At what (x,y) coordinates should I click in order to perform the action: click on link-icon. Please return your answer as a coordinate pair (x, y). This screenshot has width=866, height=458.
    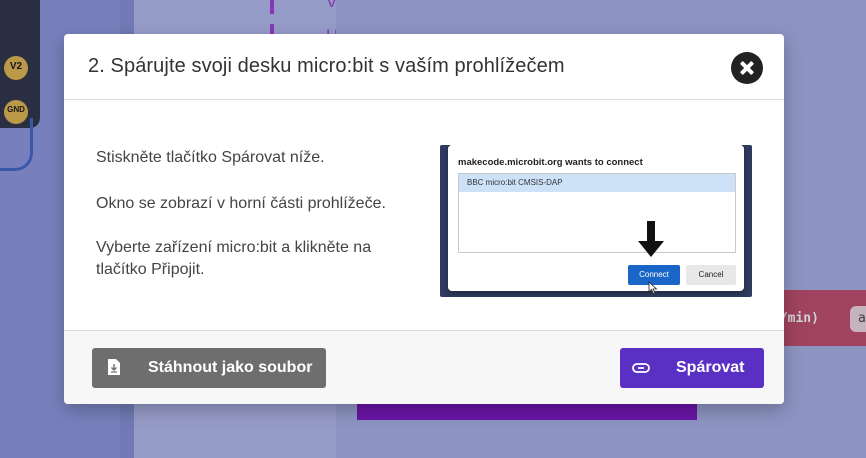
    Looking at the image, I should click on (641, 368).